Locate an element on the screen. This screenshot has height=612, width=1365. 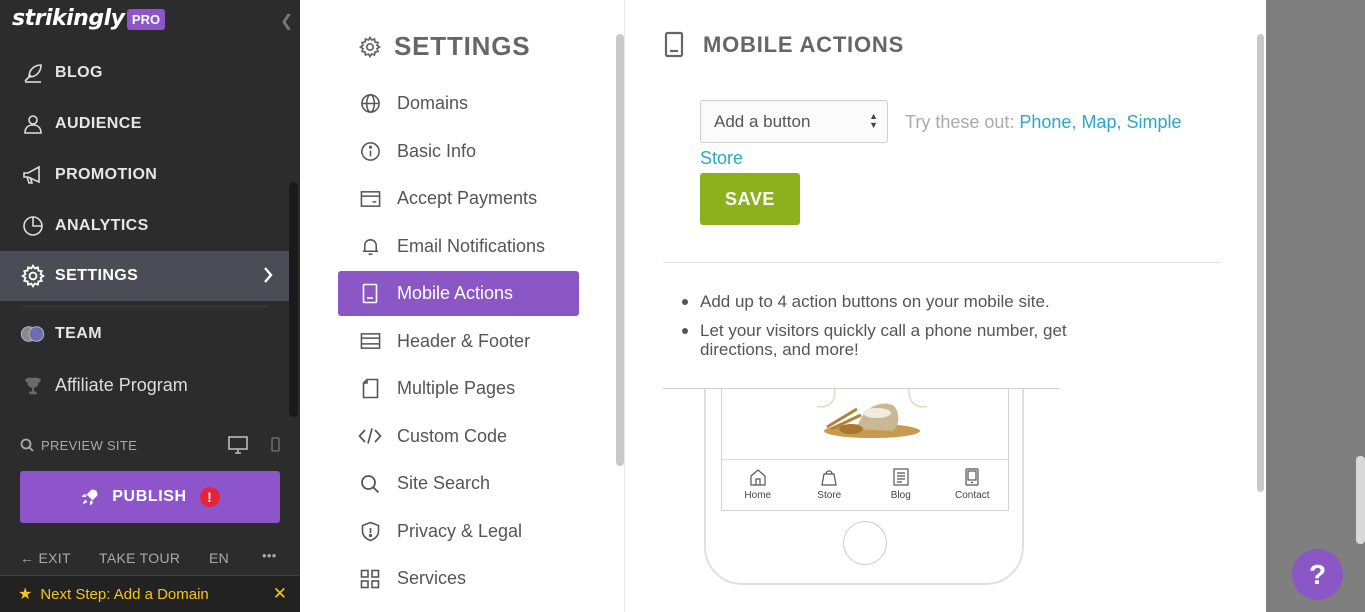
settings-nav-domains: Domains is located at coordinates (458, 104).